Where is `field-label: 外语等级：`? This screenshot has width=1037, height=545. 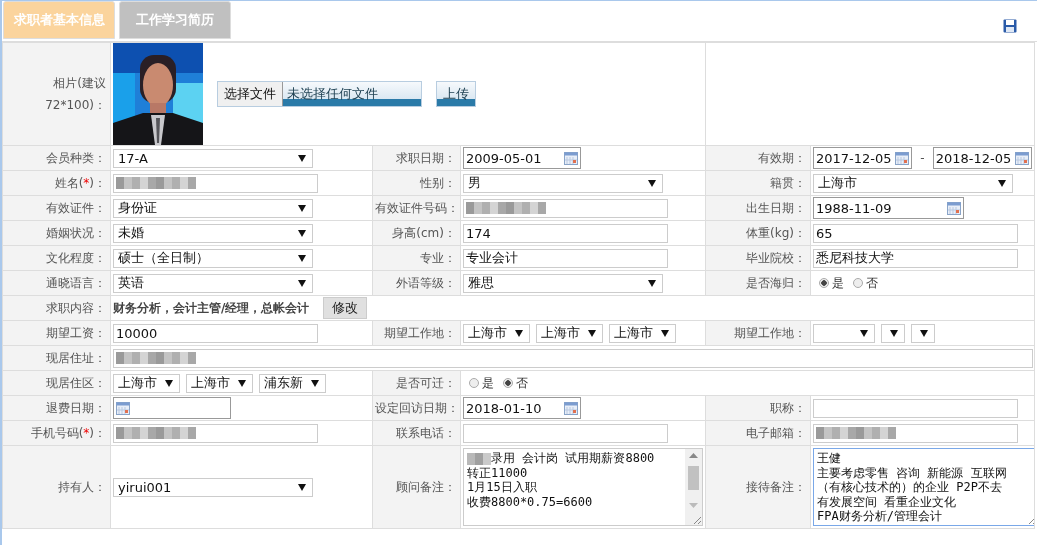
field-label: 外语等级： is located at coordinates (426, 282).